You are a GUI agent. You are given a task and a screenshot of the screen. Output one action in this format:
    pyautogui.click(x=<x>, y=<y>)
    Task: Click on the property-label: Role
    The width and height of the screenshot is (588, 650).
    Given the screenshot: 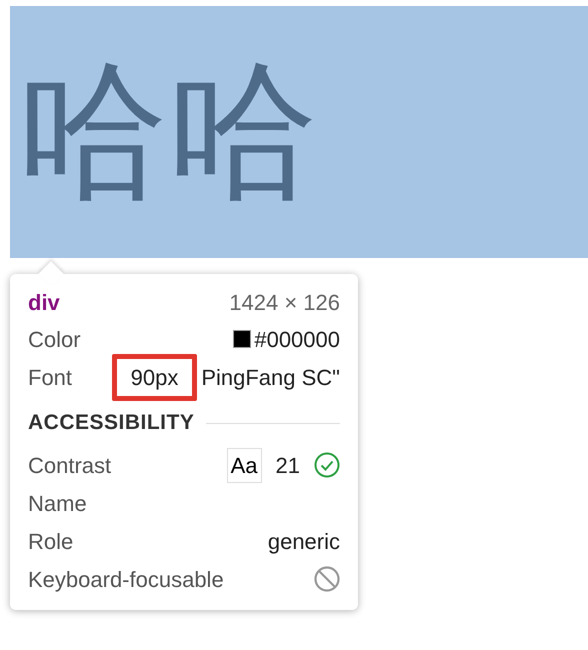 What is the action you would take?
    pyautogui.click(x=51, y=542)
    